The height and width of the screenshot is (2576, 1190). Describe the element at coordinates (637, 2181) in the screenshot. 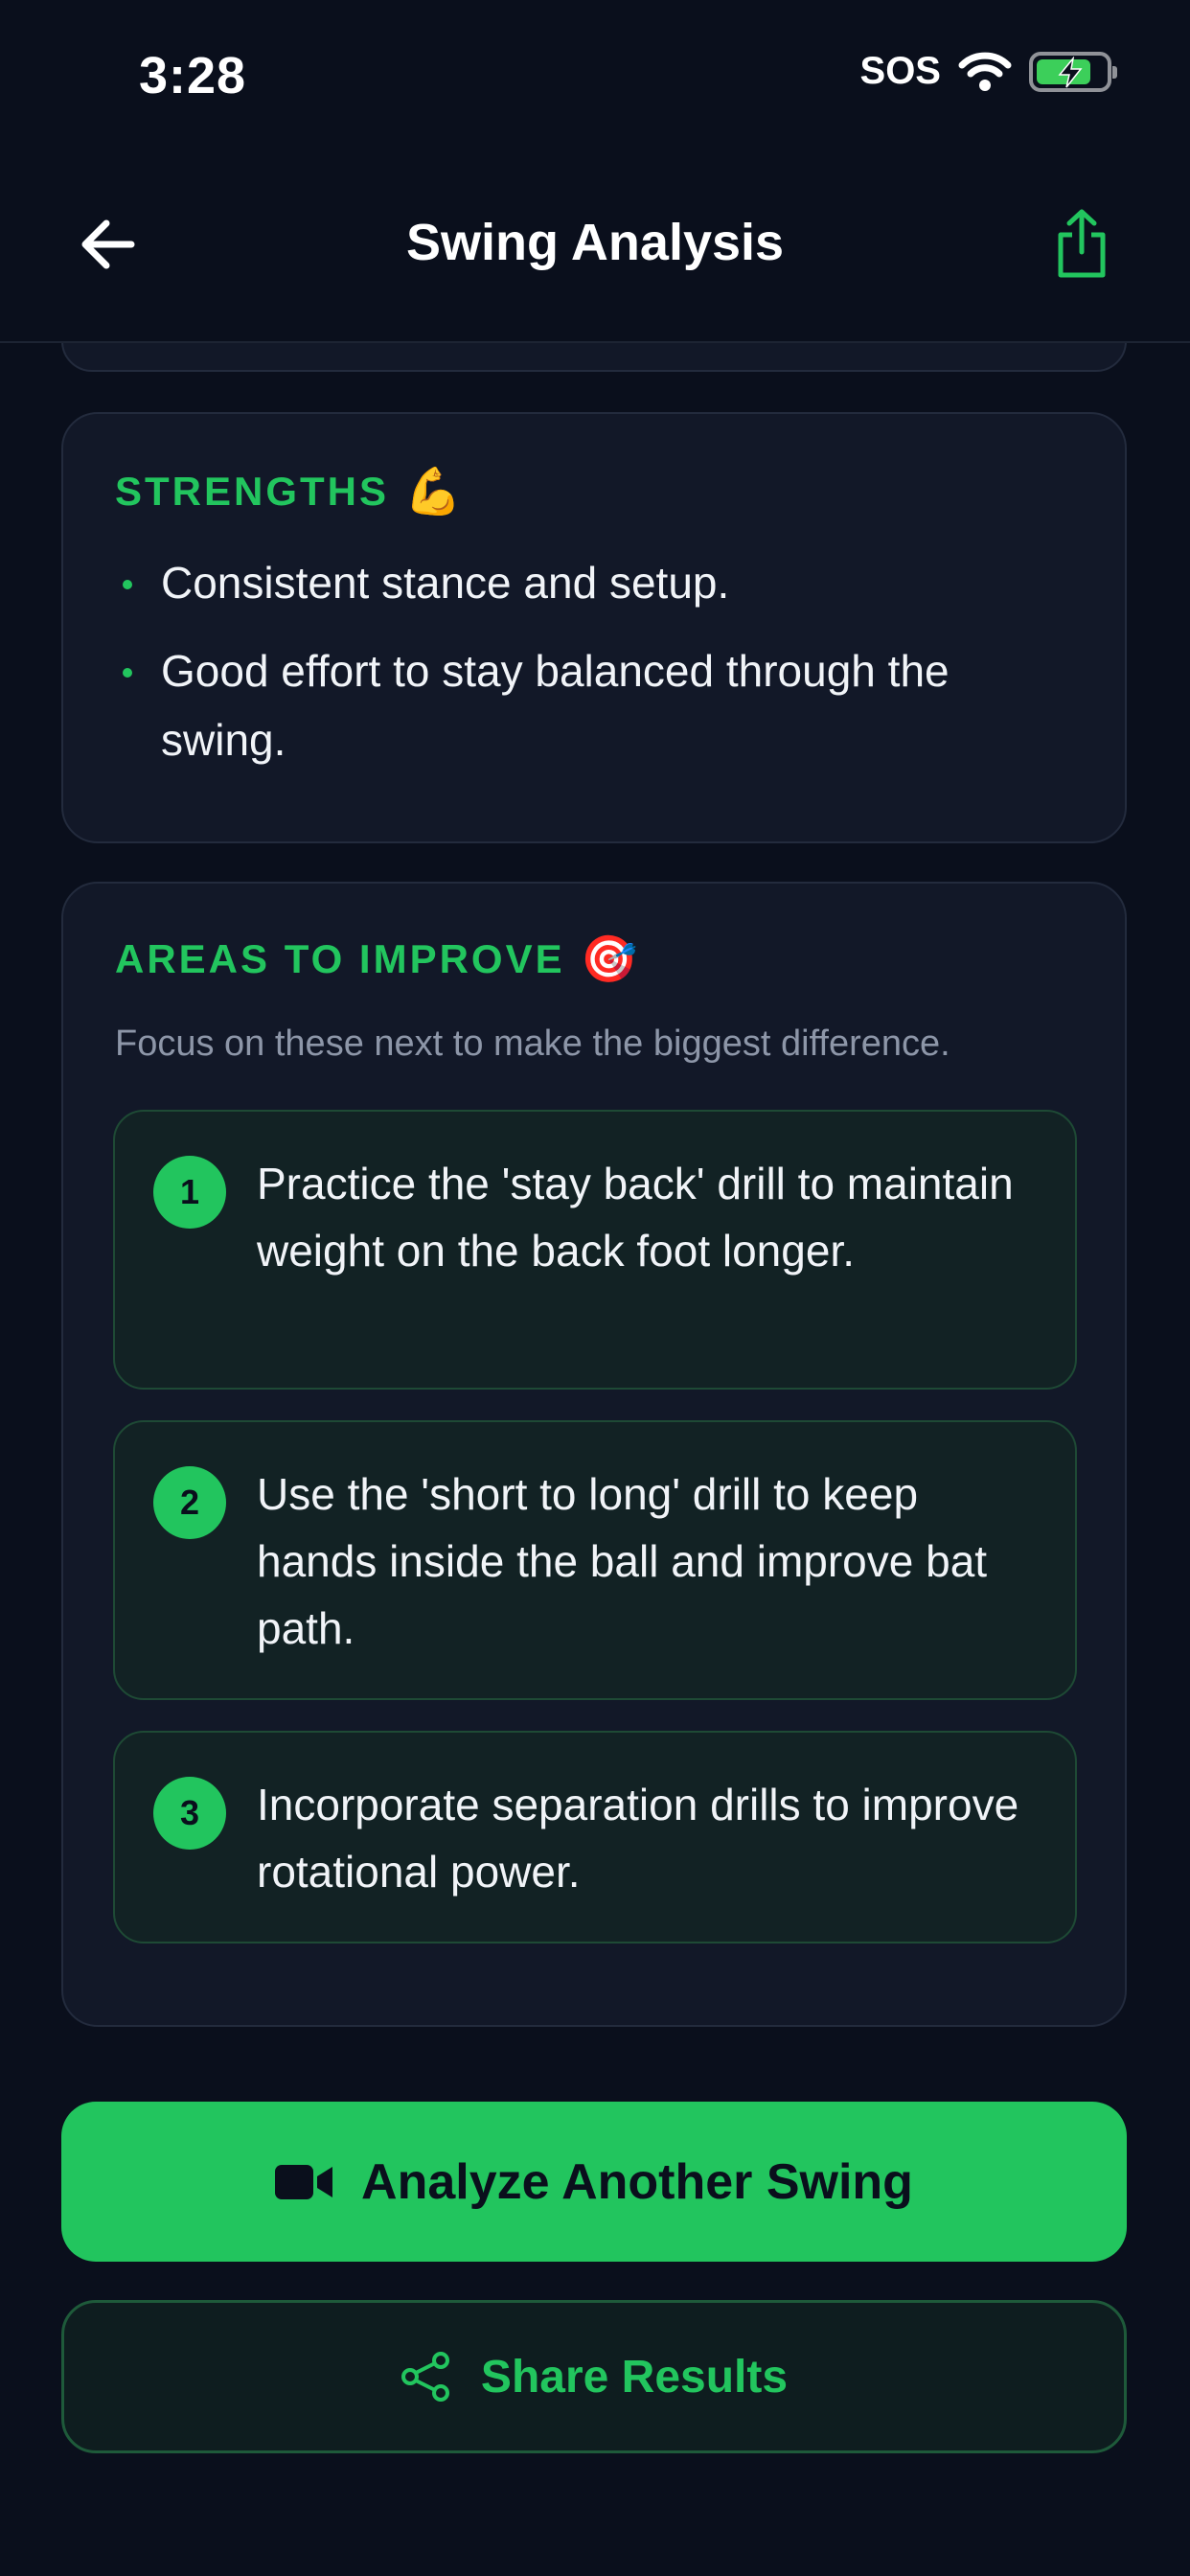

I see `analyze-button-label: Analyze Another Swing` at that location.